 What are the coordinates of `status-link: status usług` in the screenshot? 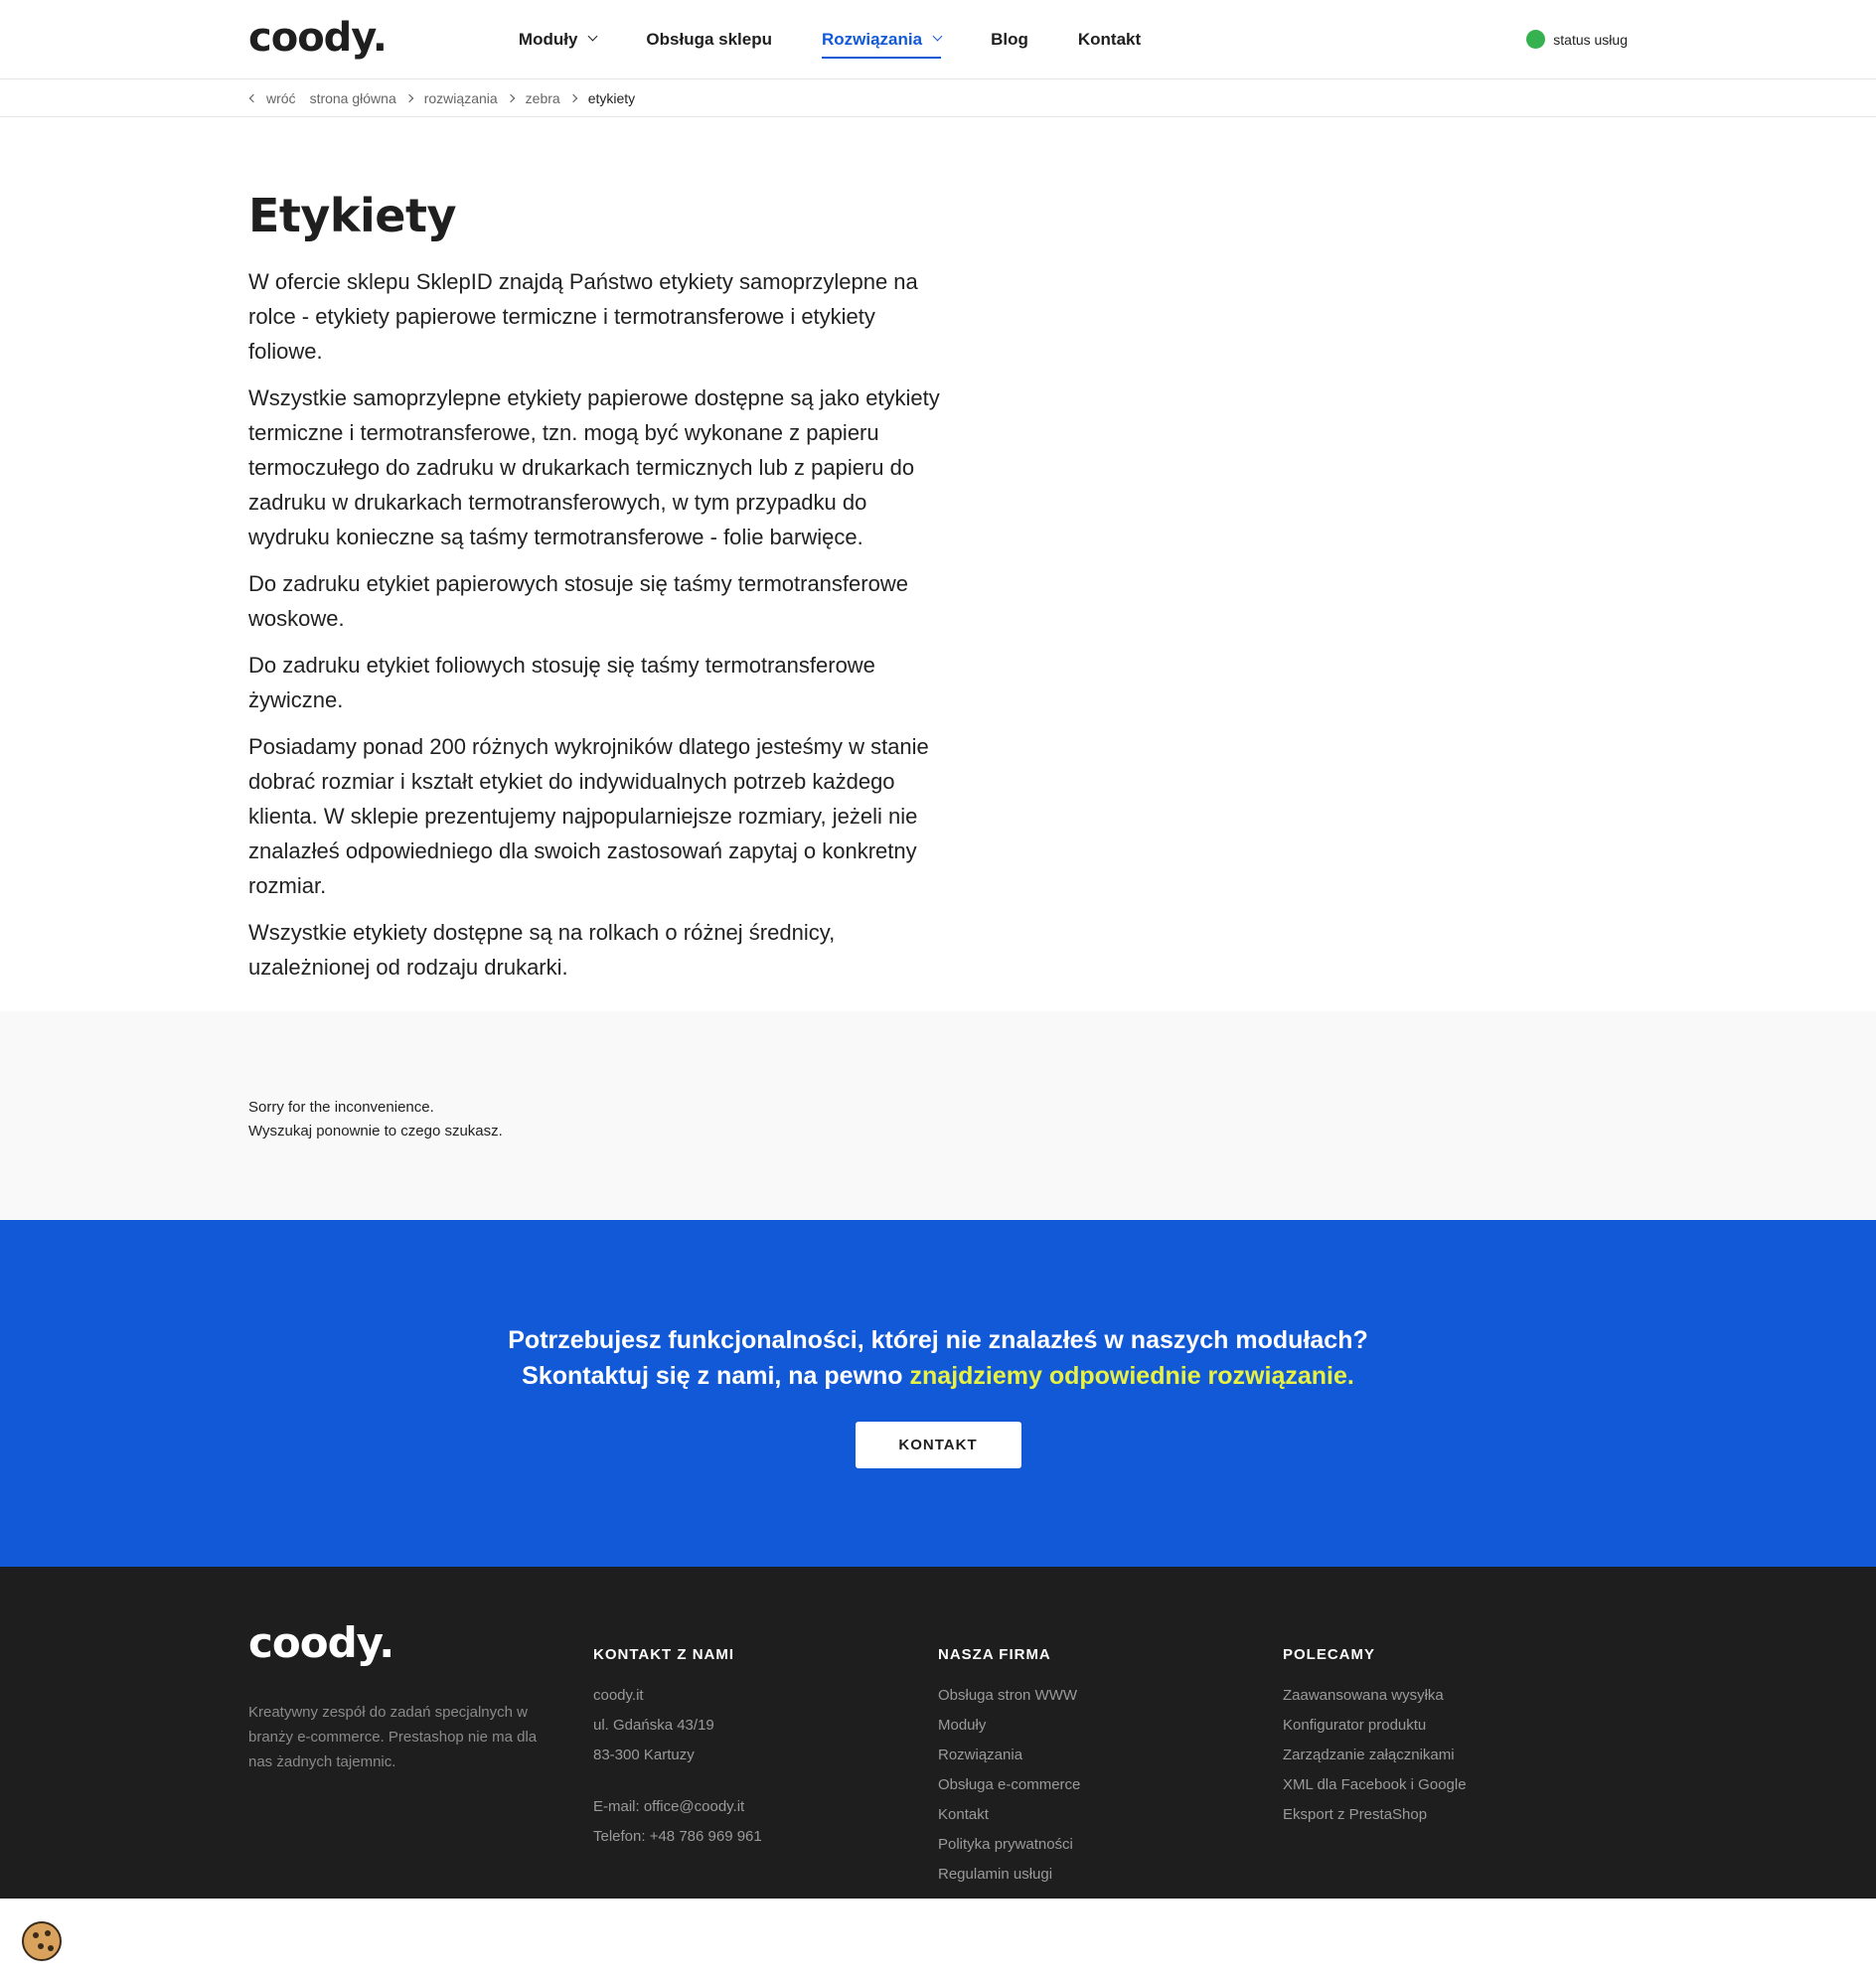 It's located at (1577, 39).